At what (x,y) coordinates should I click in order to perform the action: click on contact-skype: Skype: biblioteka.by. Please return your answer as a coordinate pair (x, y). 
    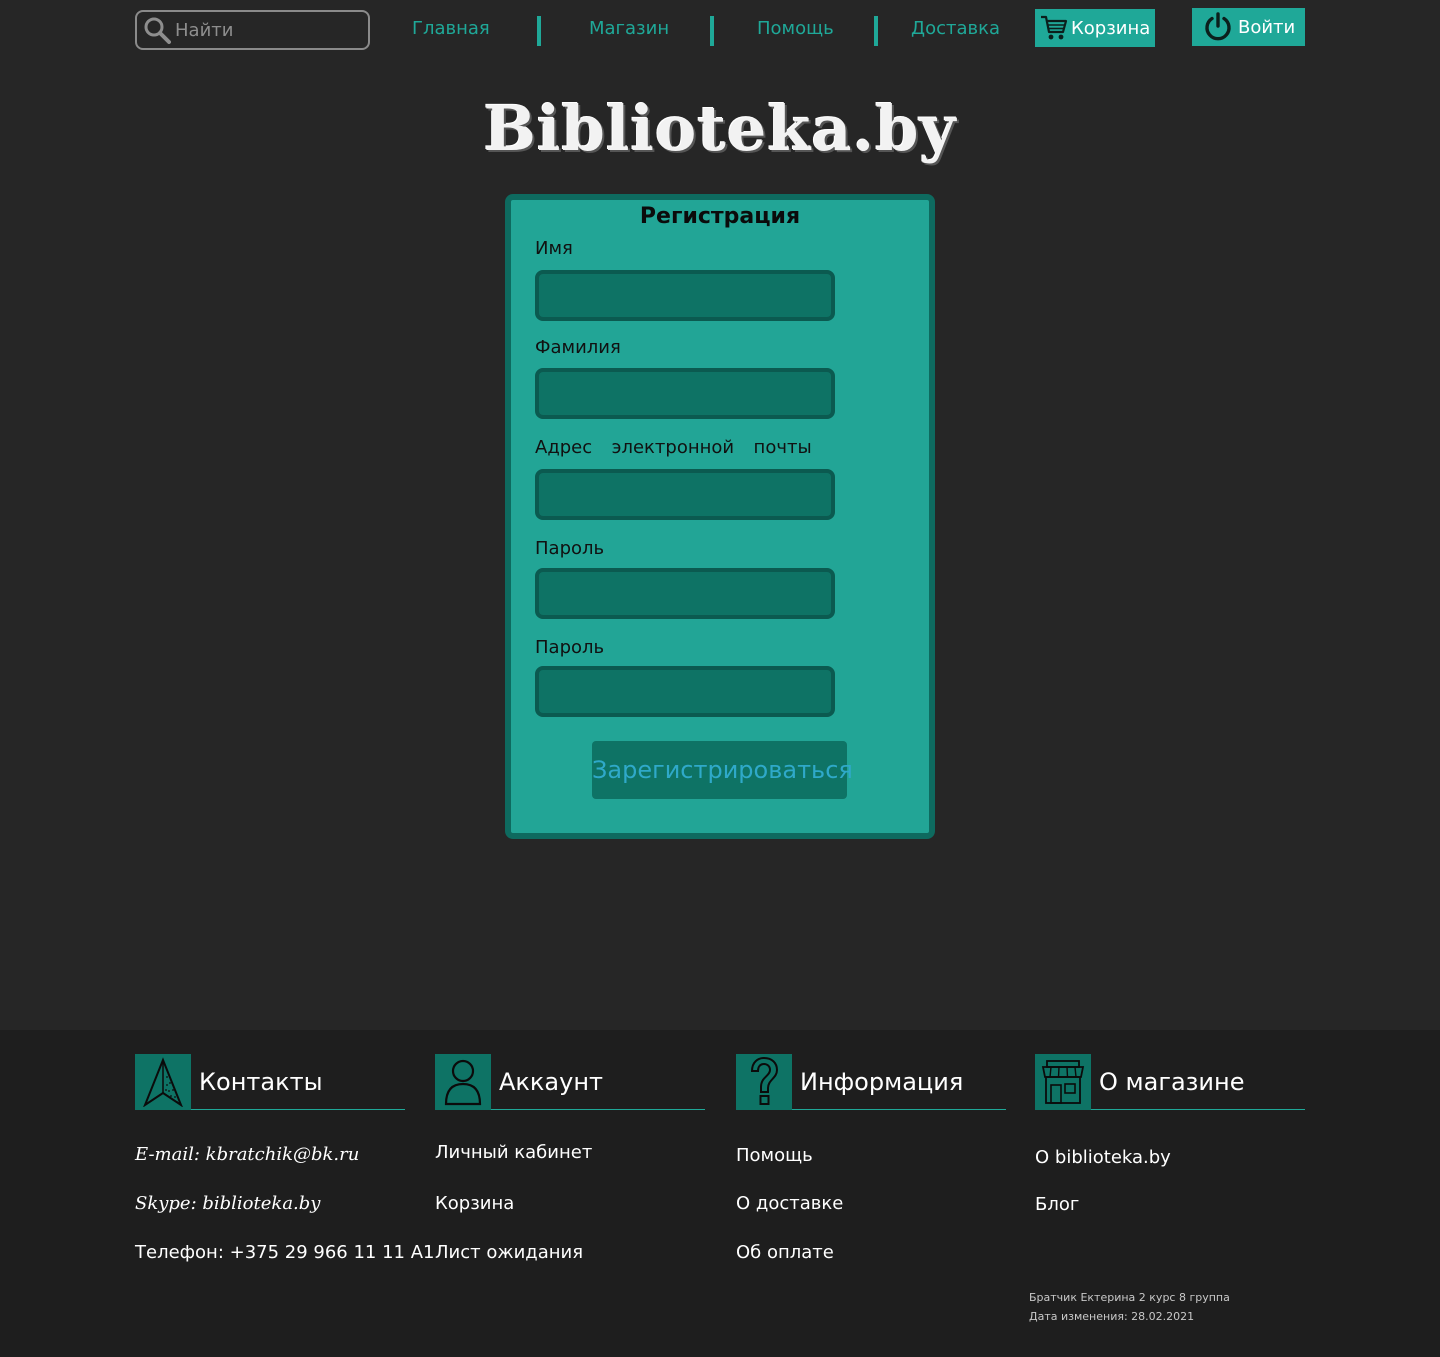
    Looking at the image, I should click on (227, 1203).